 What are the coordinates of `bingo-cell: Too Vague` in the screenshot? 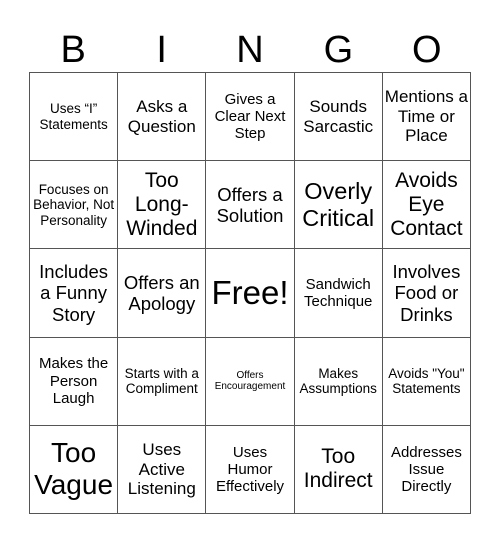 It's located at (74, 469).